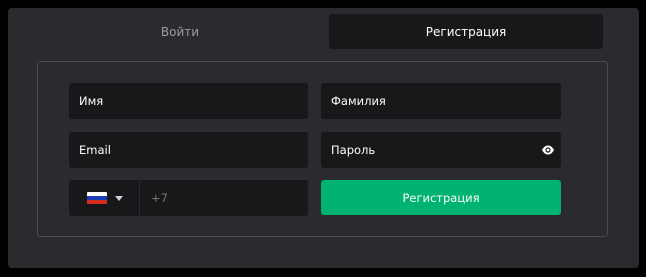  What do you see at coordinates (441, 197) in the screenshot?
I see `register-button: Регистрация` at bounding box center [441, 197].